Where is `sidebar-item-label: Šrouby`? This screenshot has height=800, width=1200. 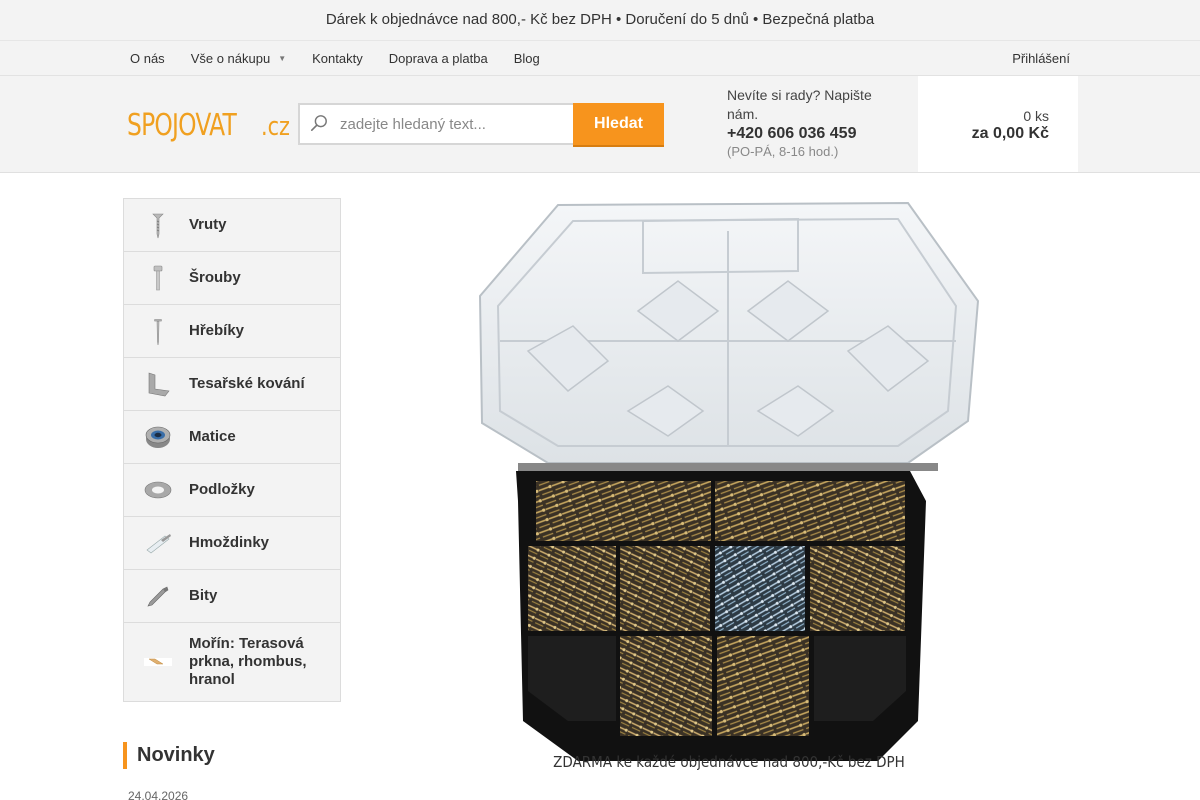
sidebar-item-label: Šrouby is located at coordinates (215, 277).